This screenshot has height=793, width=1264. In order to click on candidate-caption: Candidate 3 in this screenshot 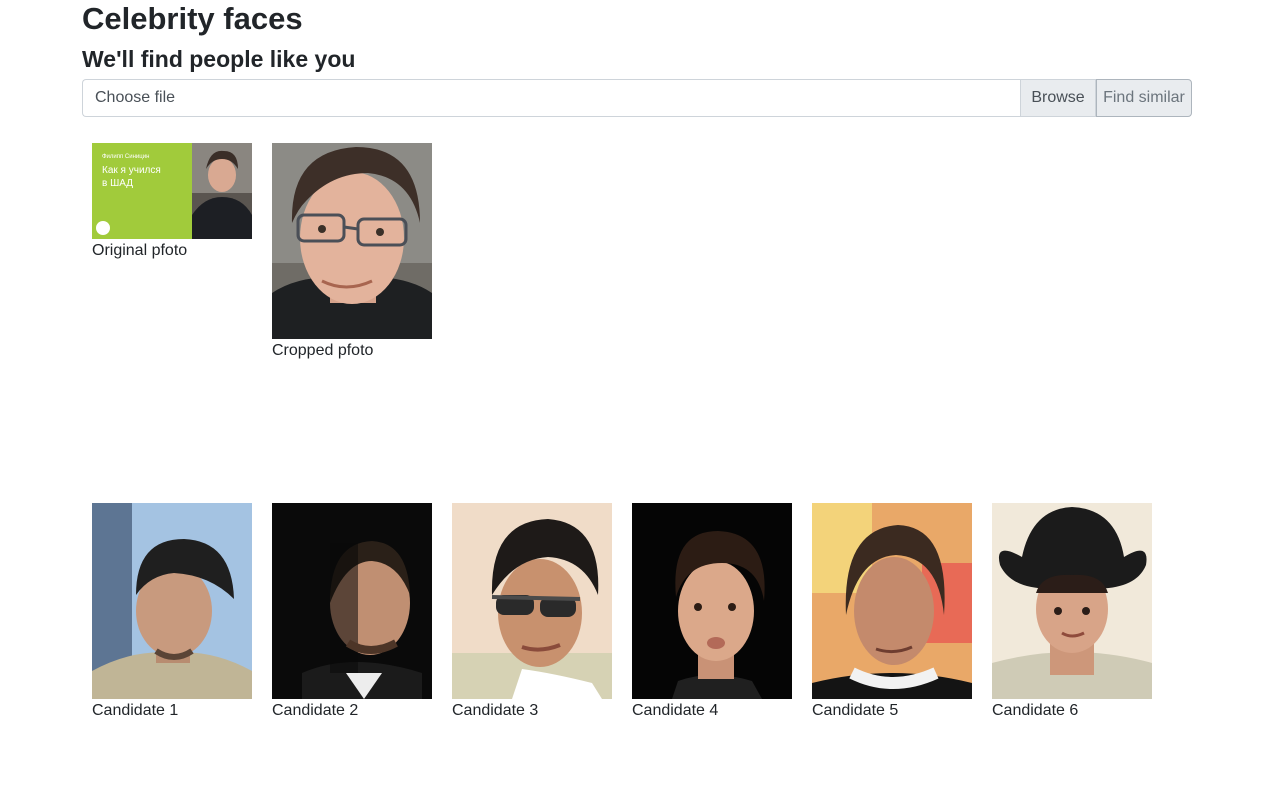, I will do `click(495, 710)`.